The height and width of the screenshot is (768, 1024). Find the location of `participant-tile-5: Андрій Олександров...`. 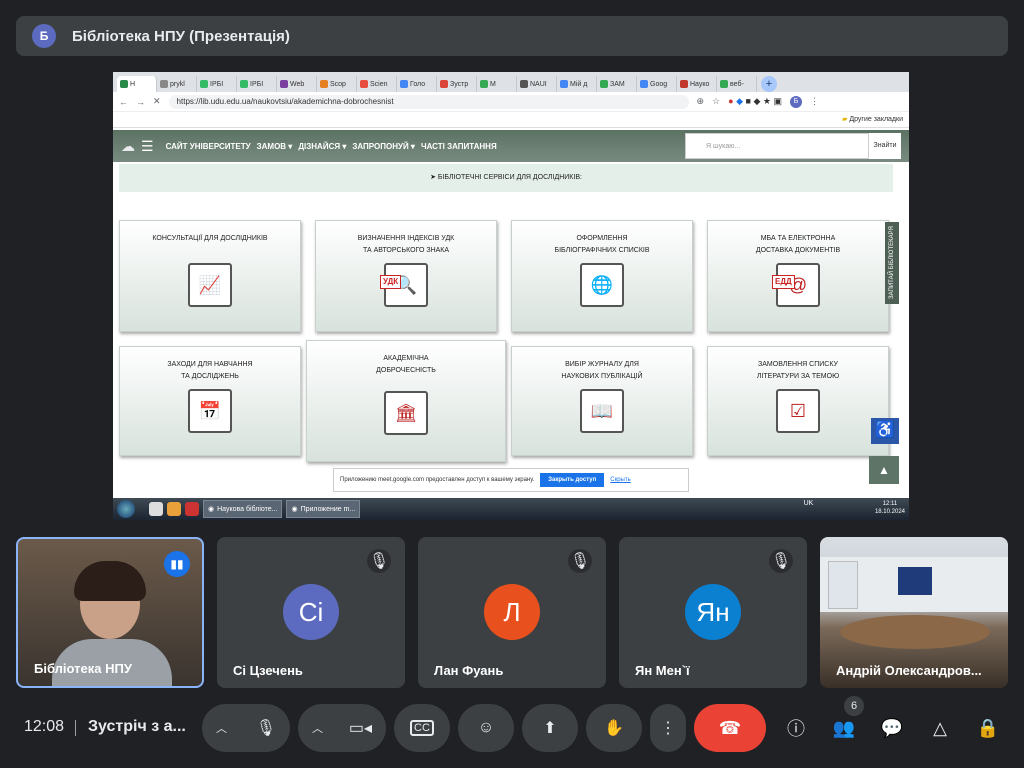

participant-tile-5: Андрій Олександров... is located at coordinates (914, 612).